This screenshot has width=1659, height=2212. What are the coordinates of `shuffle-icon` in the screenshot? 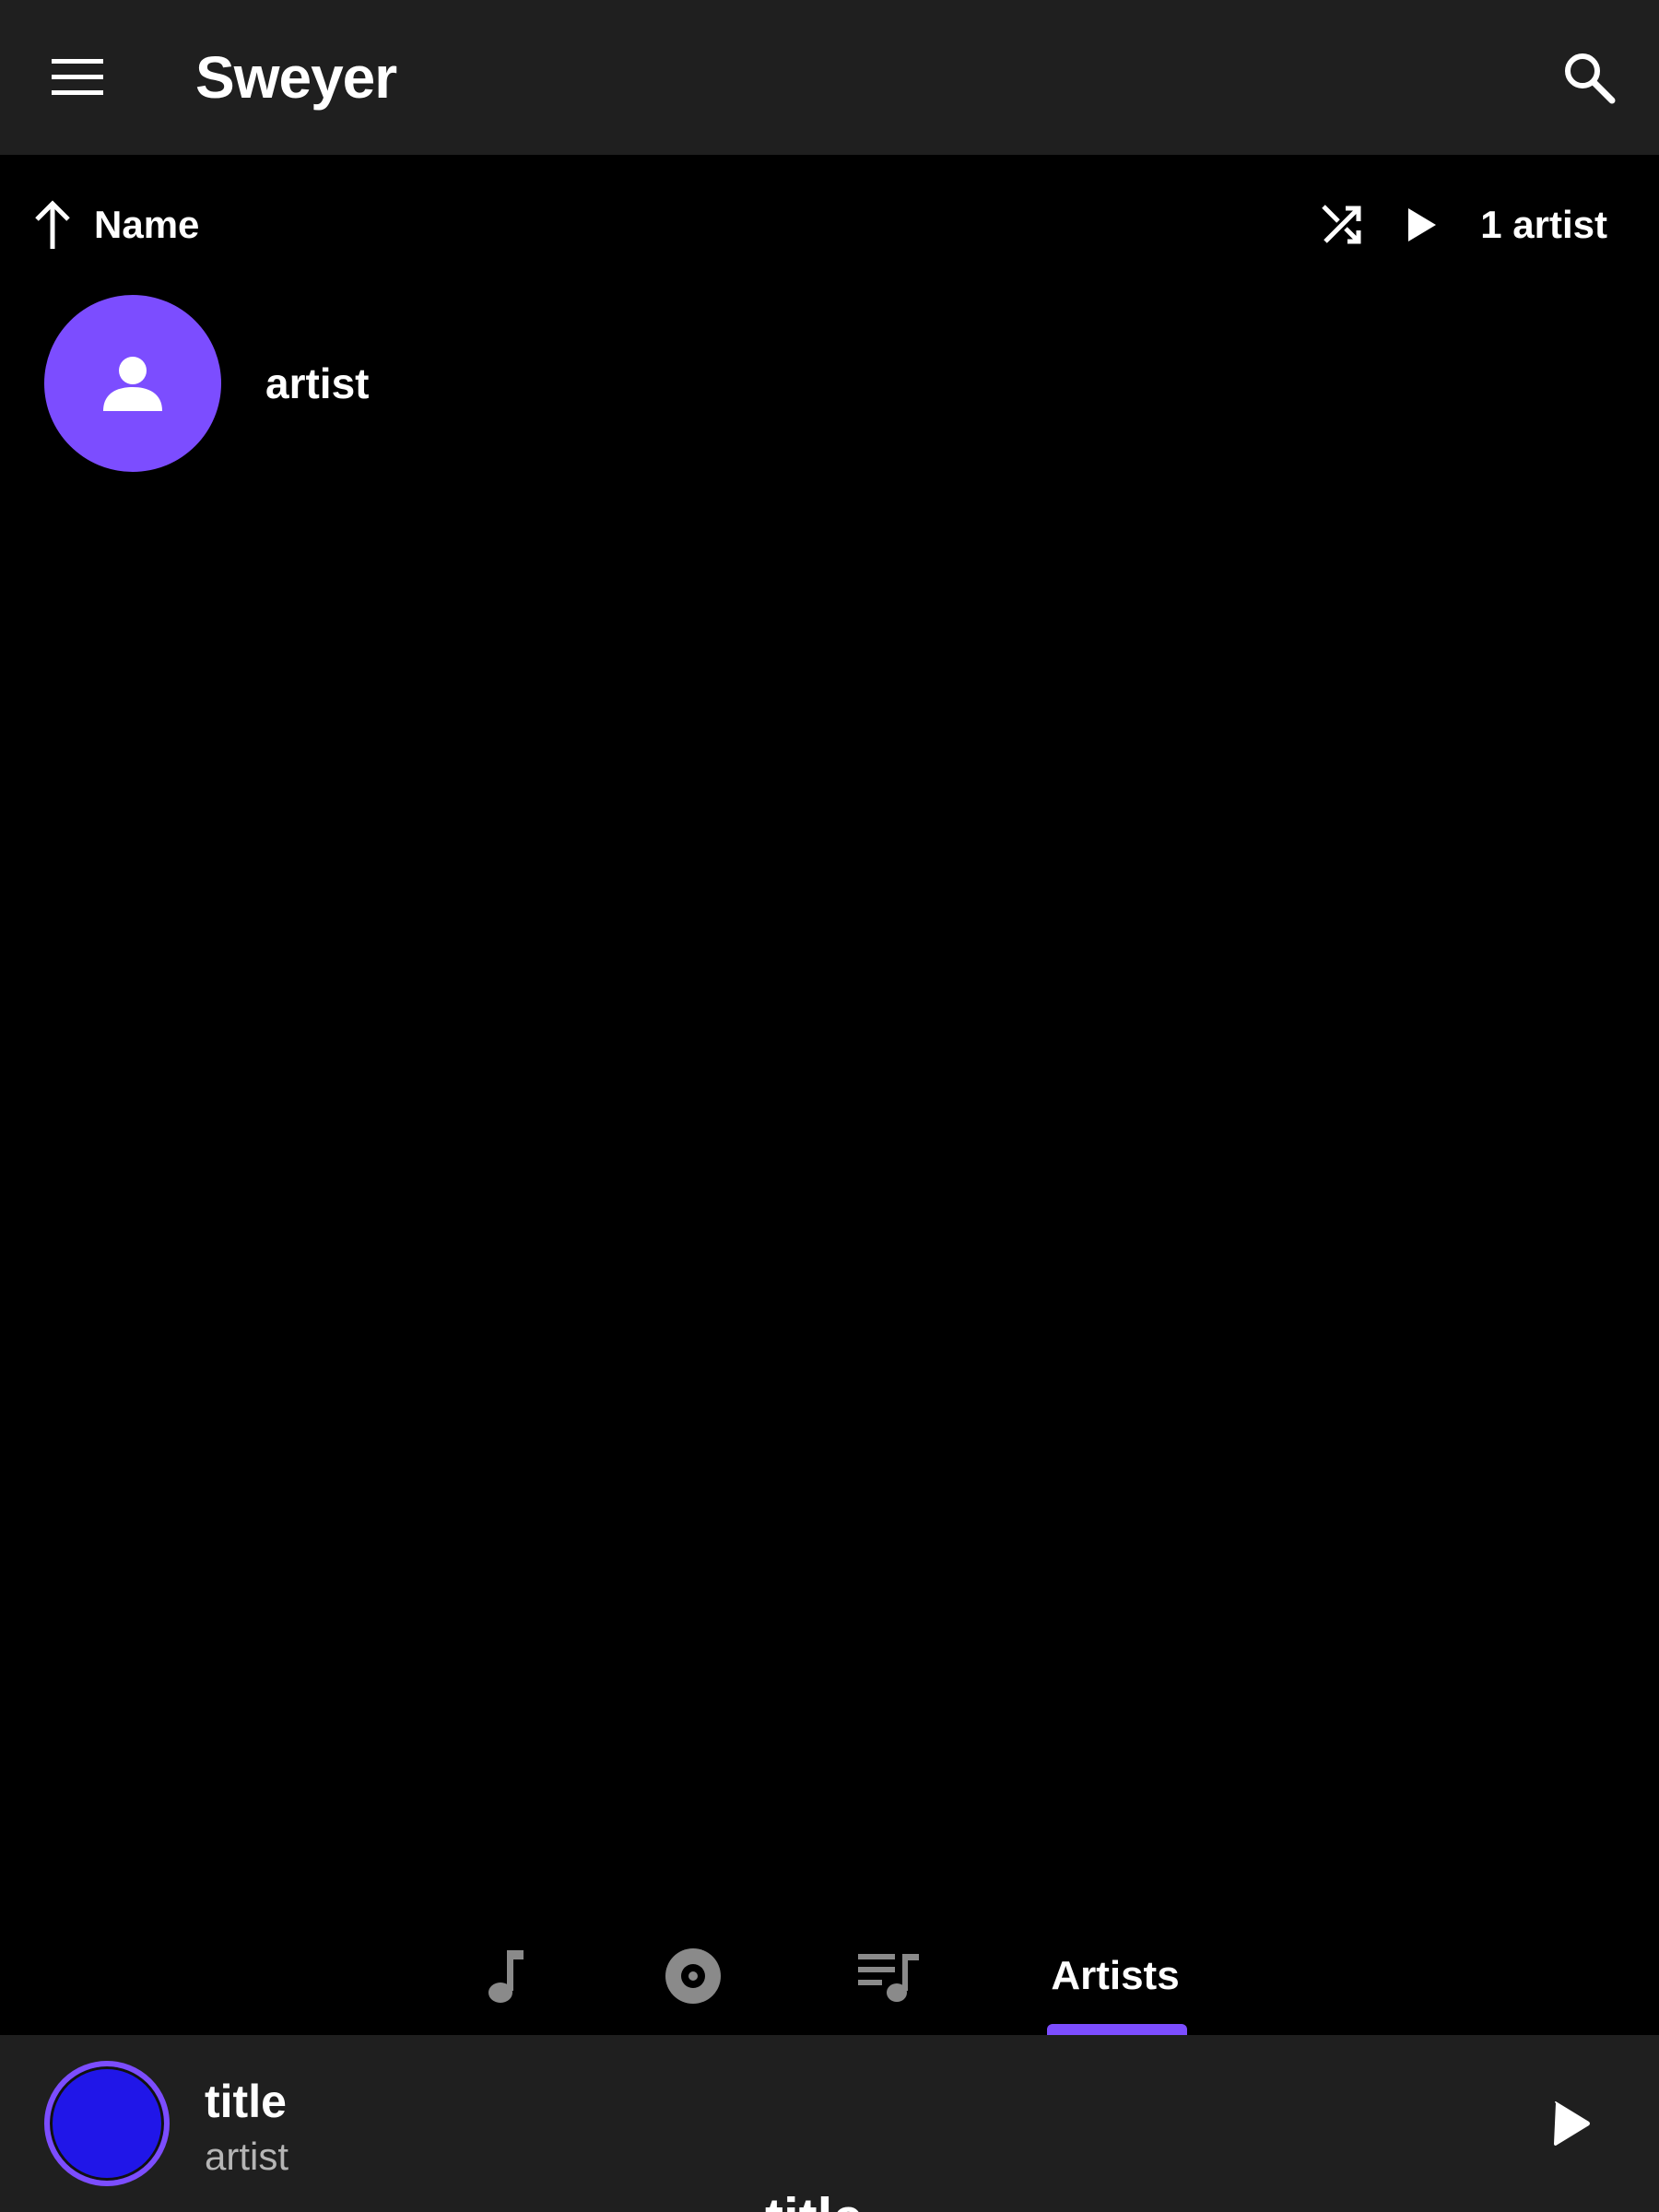 It's located at (1341, 224).